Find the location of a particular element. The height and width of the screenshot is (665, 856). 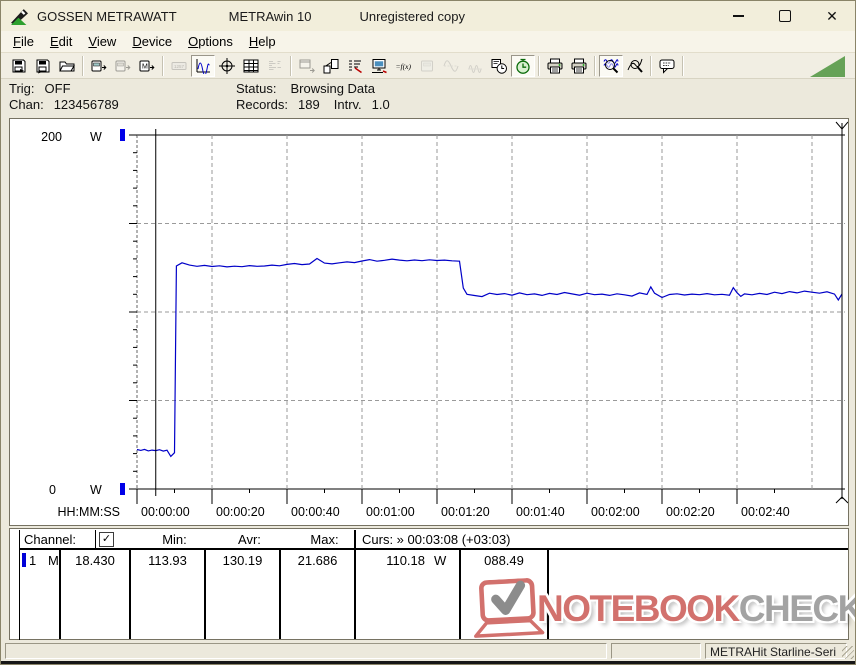

channel-header: Channel: is located at coordinates (50, 539).